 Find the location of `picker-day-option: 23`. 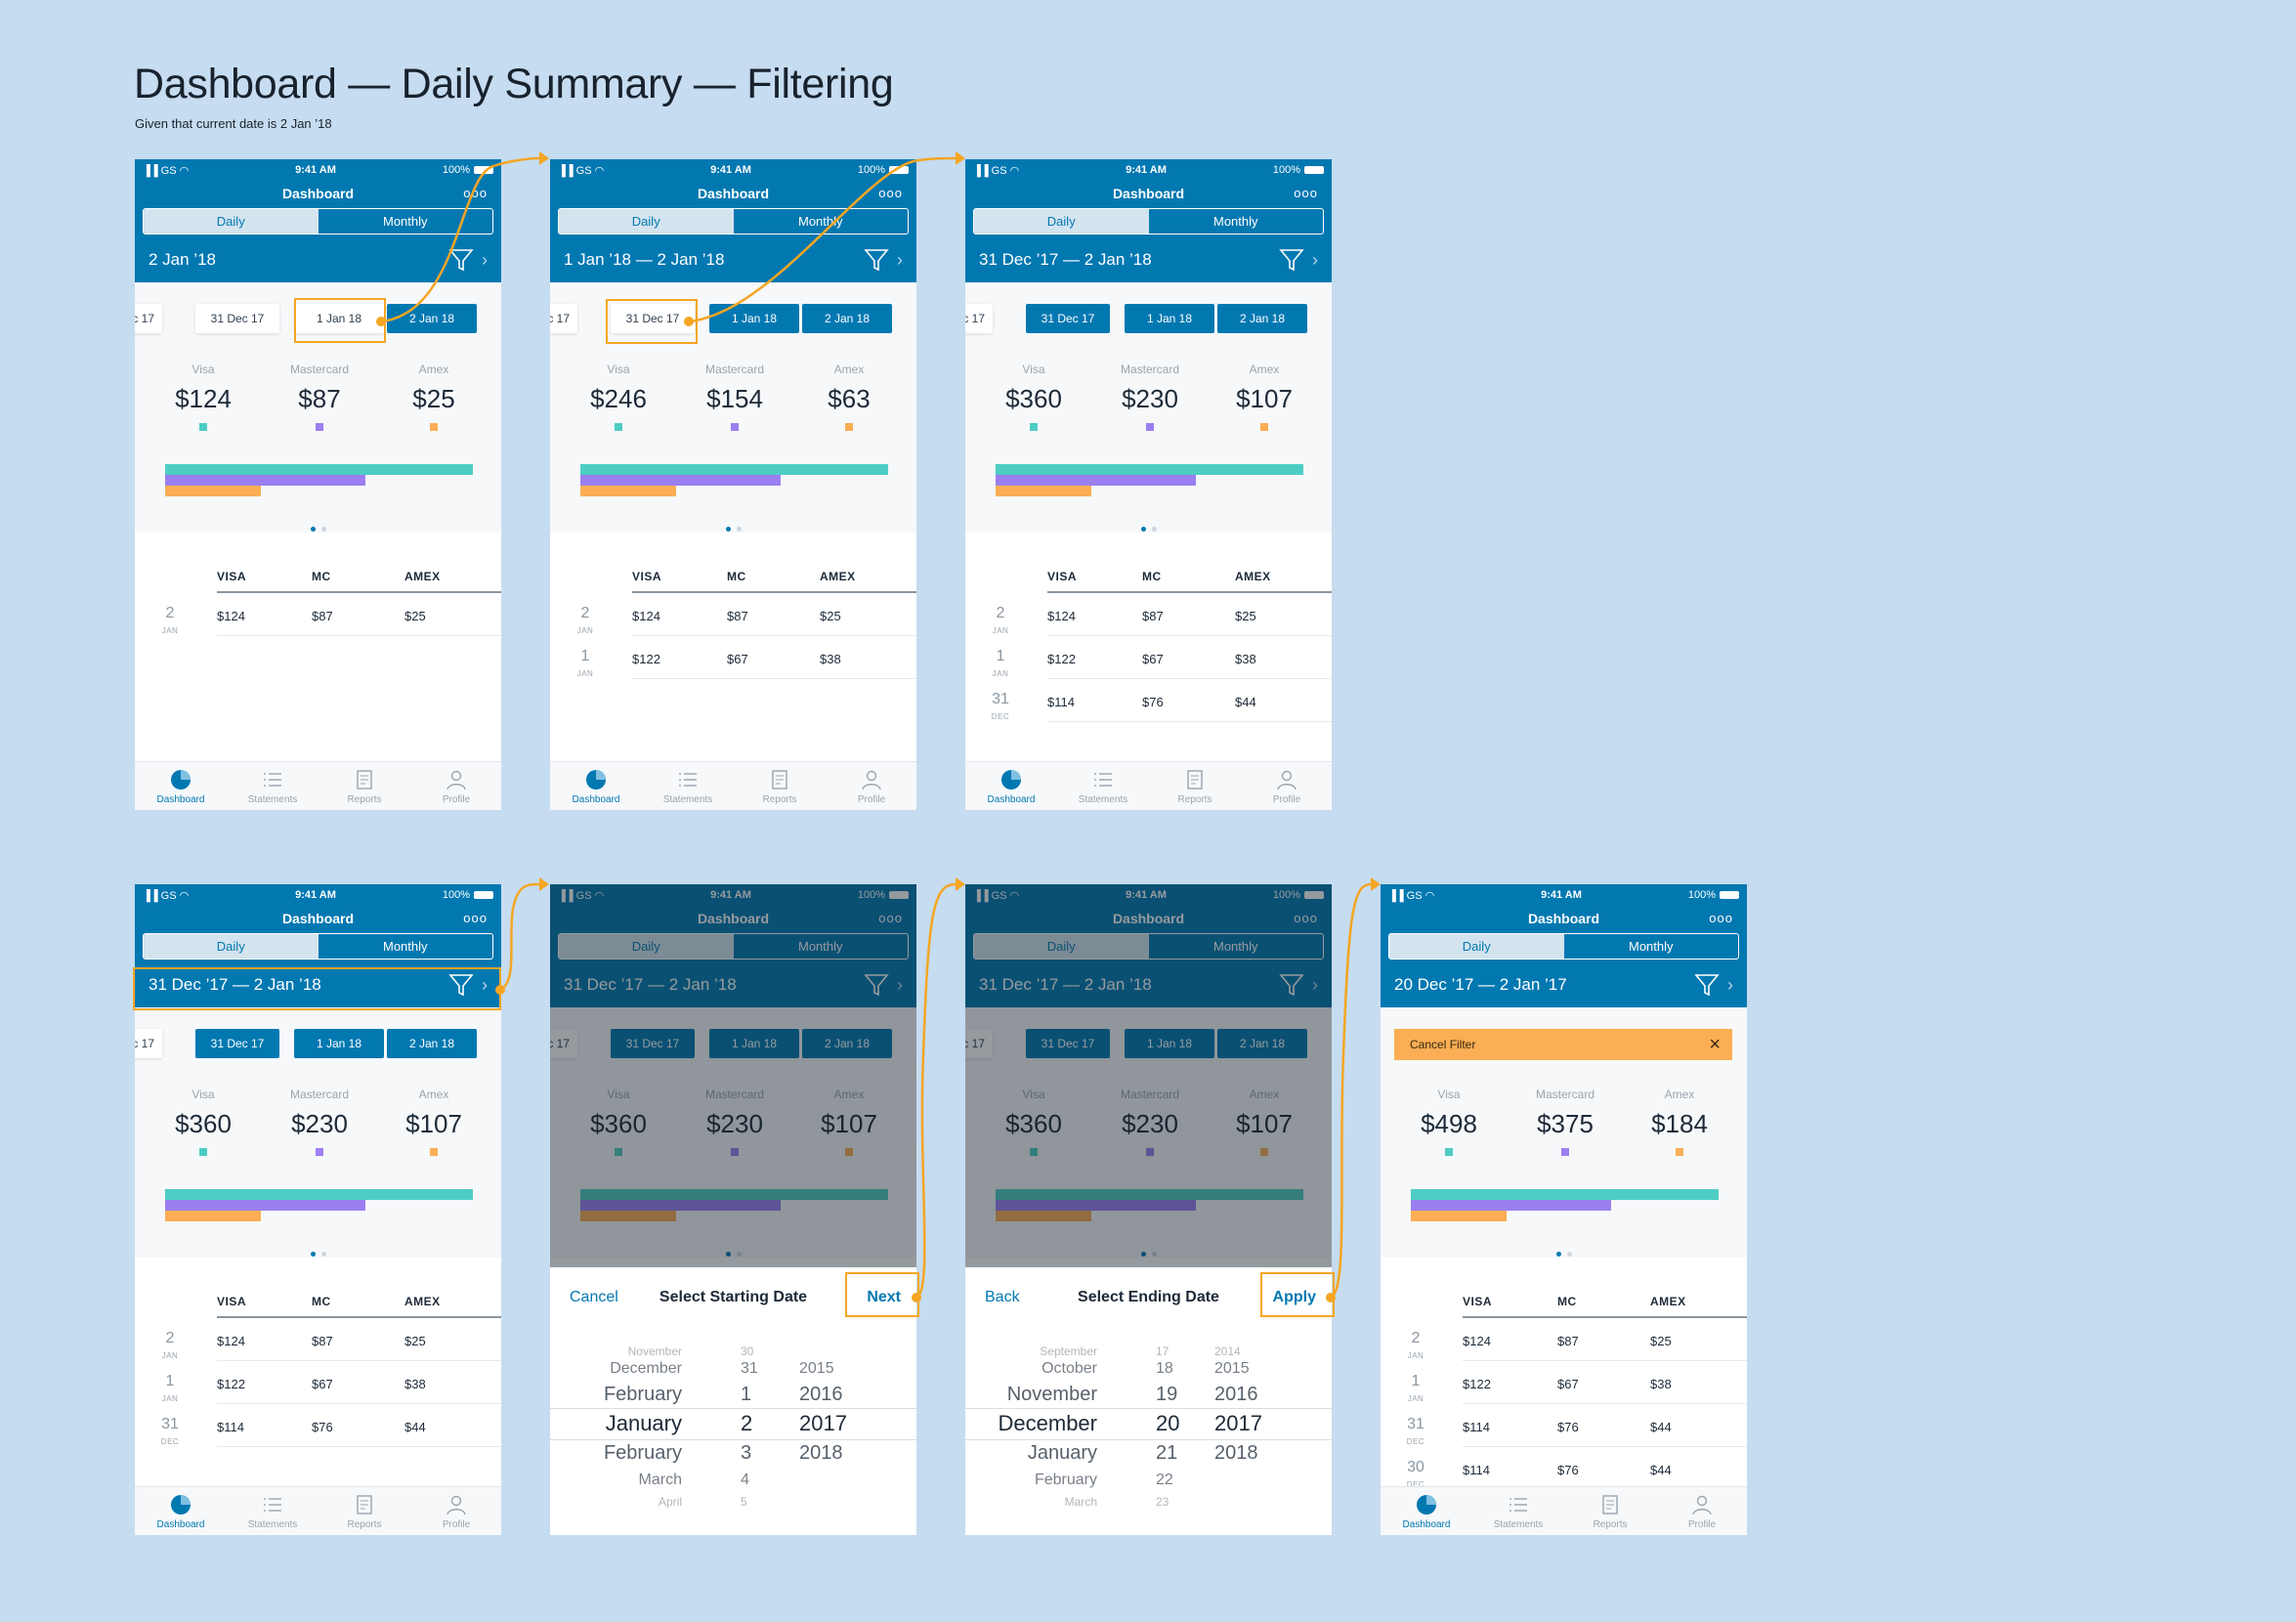

picker-day-option: 23 is located at coordinates (1162, 1501).